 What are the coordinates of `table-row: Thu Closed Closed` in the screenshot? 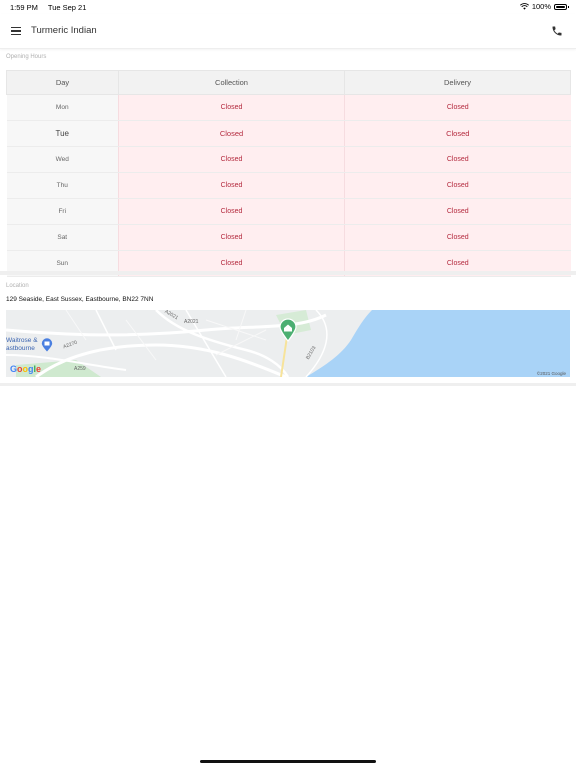 It's located at (288, 185).